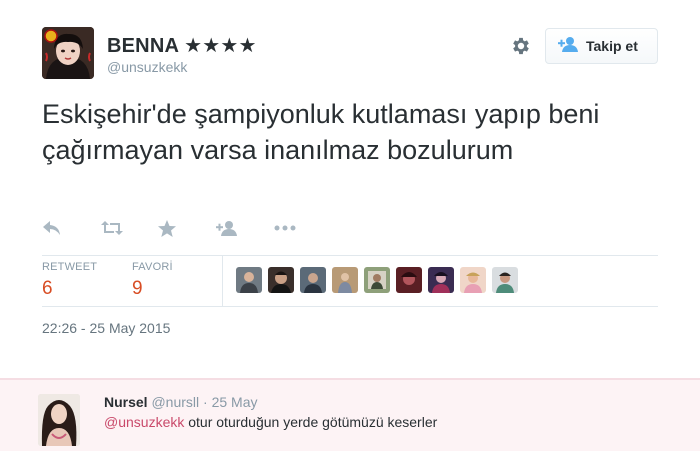 The height and width of the screenshot is (451, 700). Describe the element at coordinates (311, 422) in the screenshot. I see `reply-body: otur oturduğun yerde götümüzü keserler` at that location.